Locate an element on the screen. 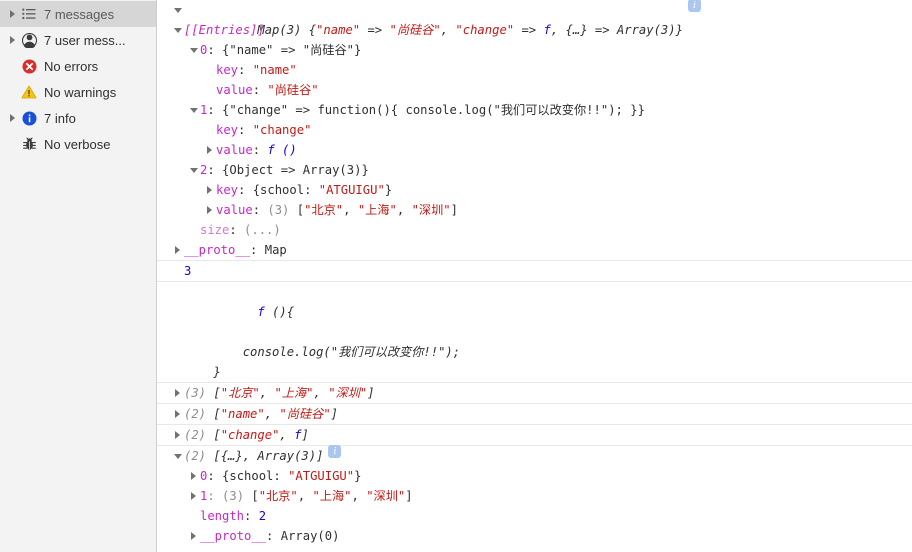 This screenshot has width=912, height=552. sidebar-item-verbose: No verbose is located at coordinates (78, 144).